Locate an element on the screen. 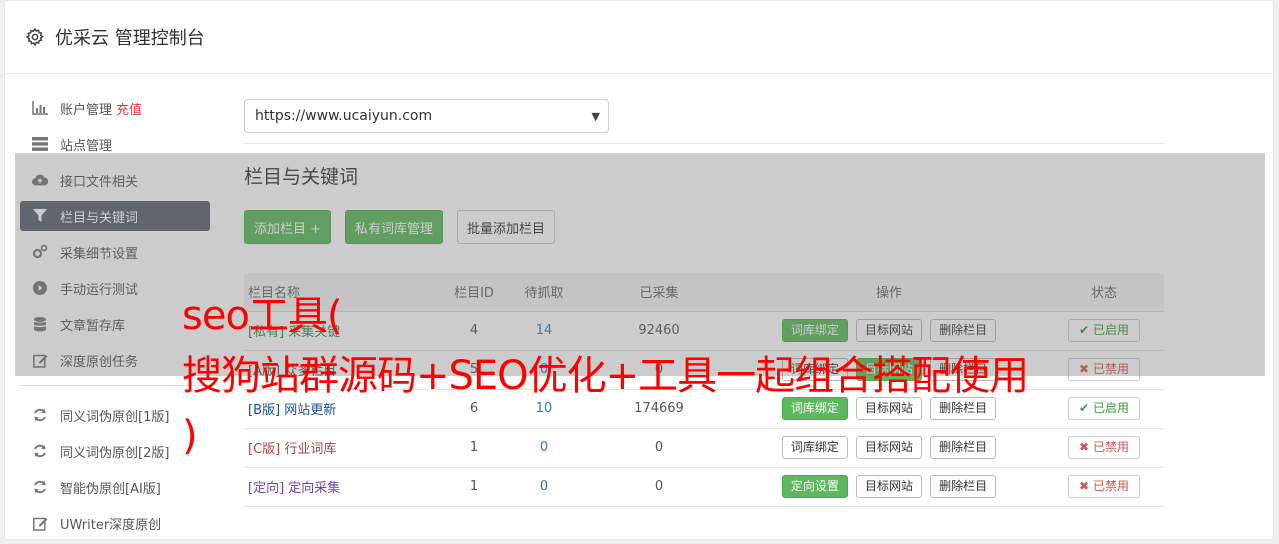  overlay-text-line1: seo工具( is located at coordinates (262, 316).